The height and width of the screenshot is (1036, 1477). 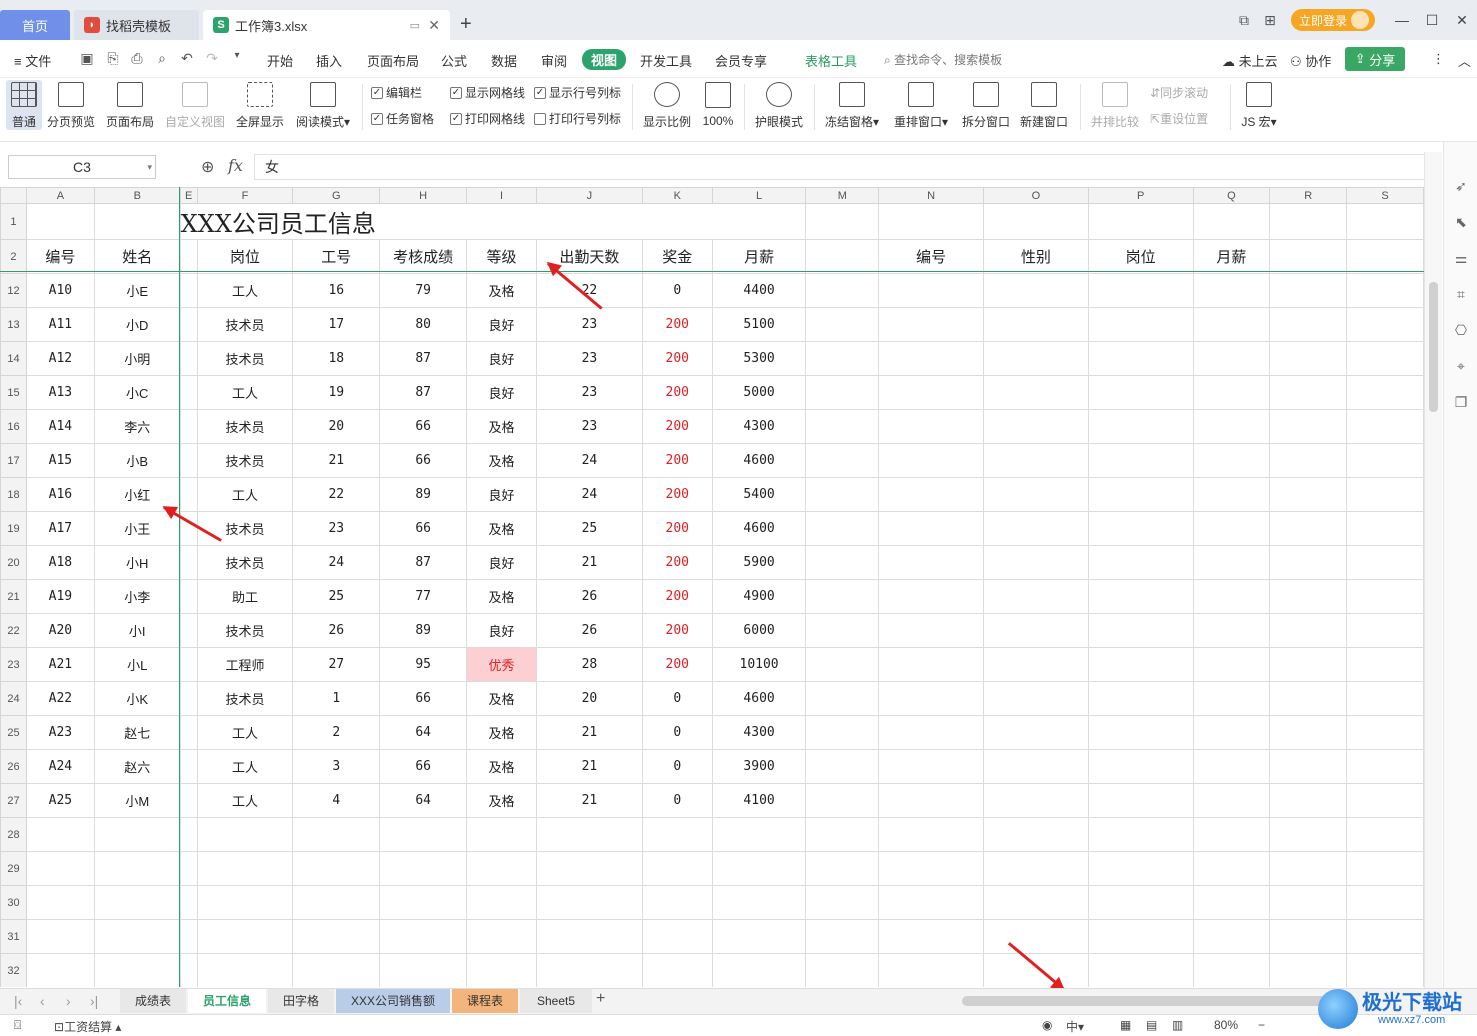 What do you see at coordinates (32, 60) in the screenshot?
I see `menu-file: ≡ 文件` at bounding box center [32, 60].